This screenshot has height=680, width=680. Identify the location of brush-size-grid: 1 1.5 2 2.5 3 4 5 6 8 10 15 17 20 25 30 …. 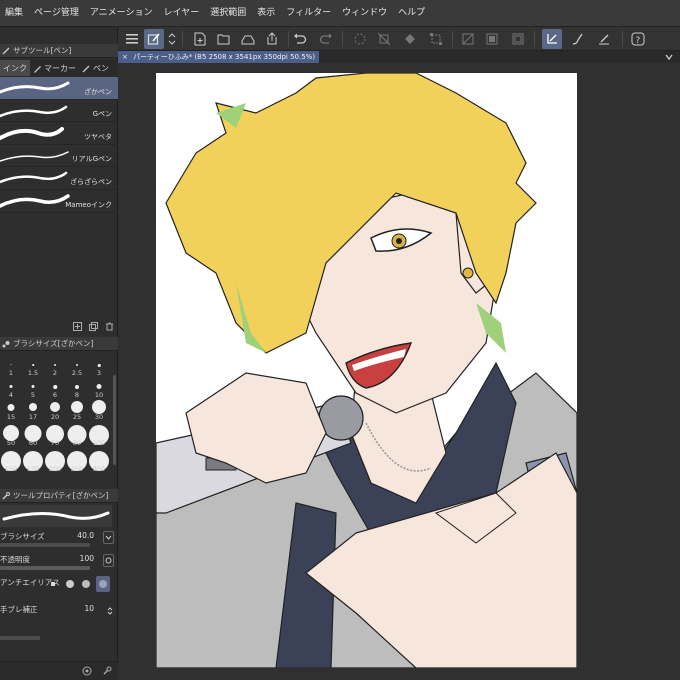
(56, 432).